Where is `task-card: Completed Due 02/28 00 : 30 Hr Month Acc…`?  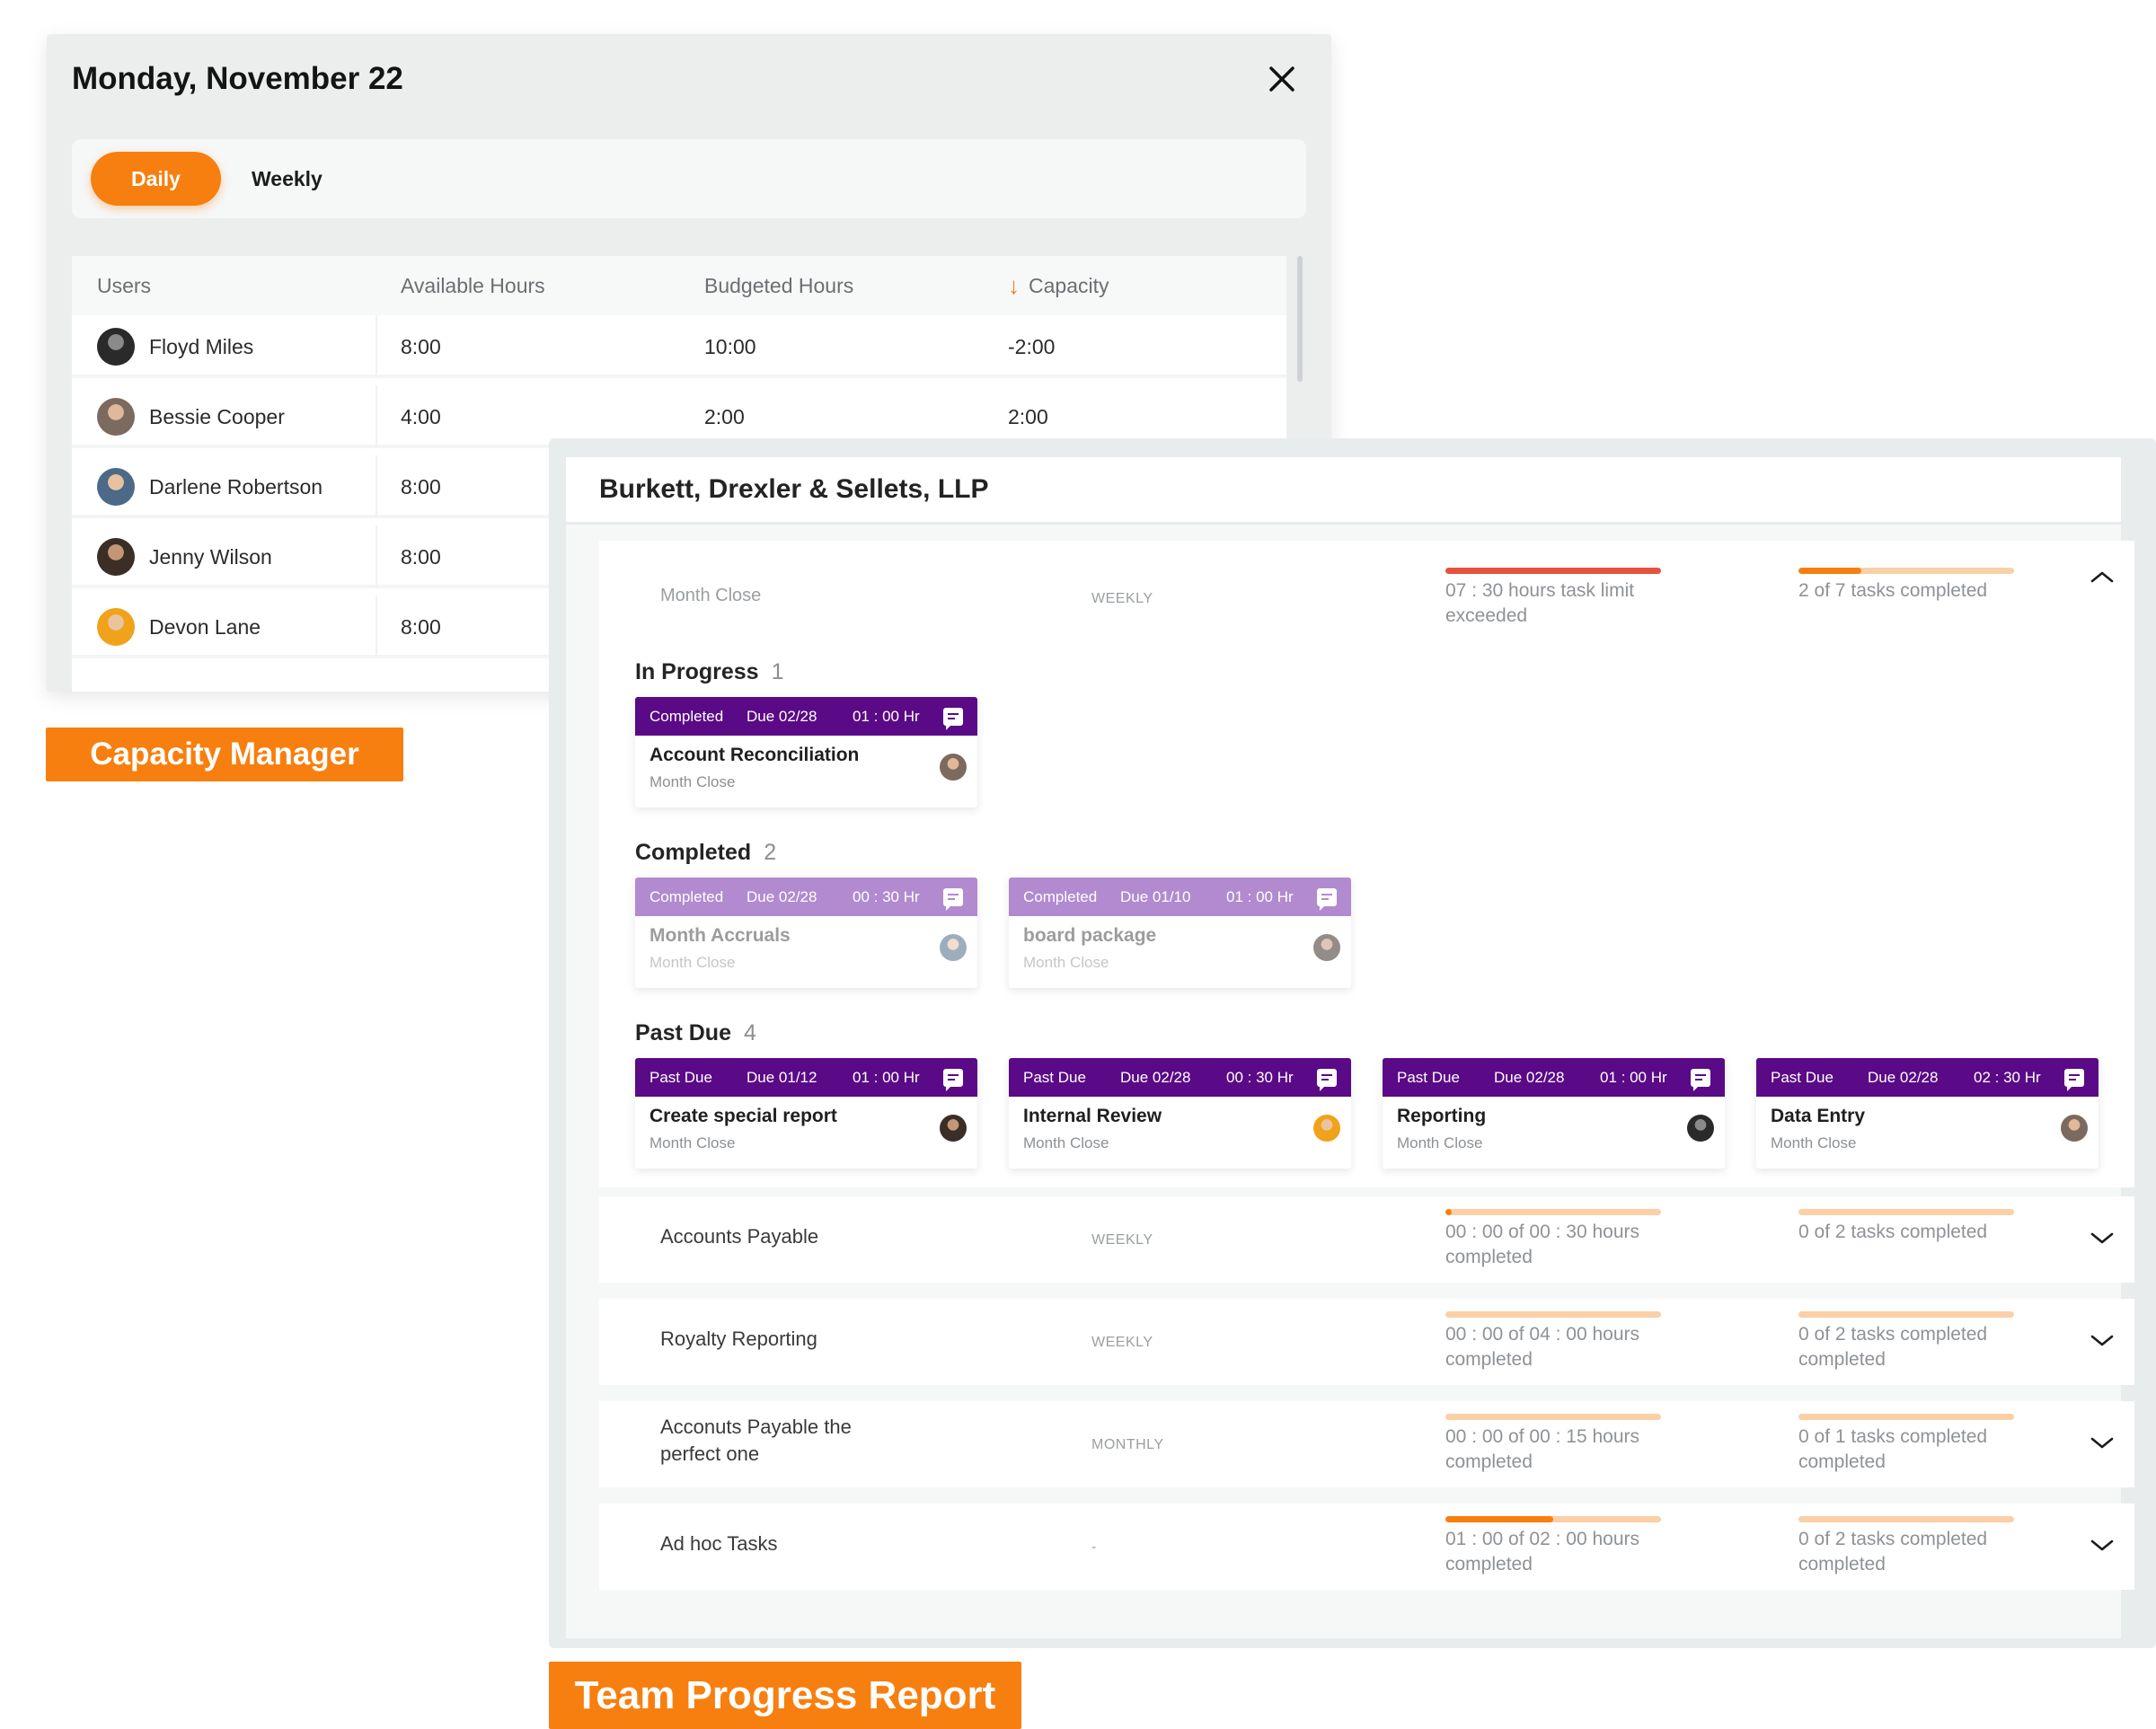 task-card: Completed Due 02/28 00 : 30 Hr Month Acc… is located at coordinates (806, 933).